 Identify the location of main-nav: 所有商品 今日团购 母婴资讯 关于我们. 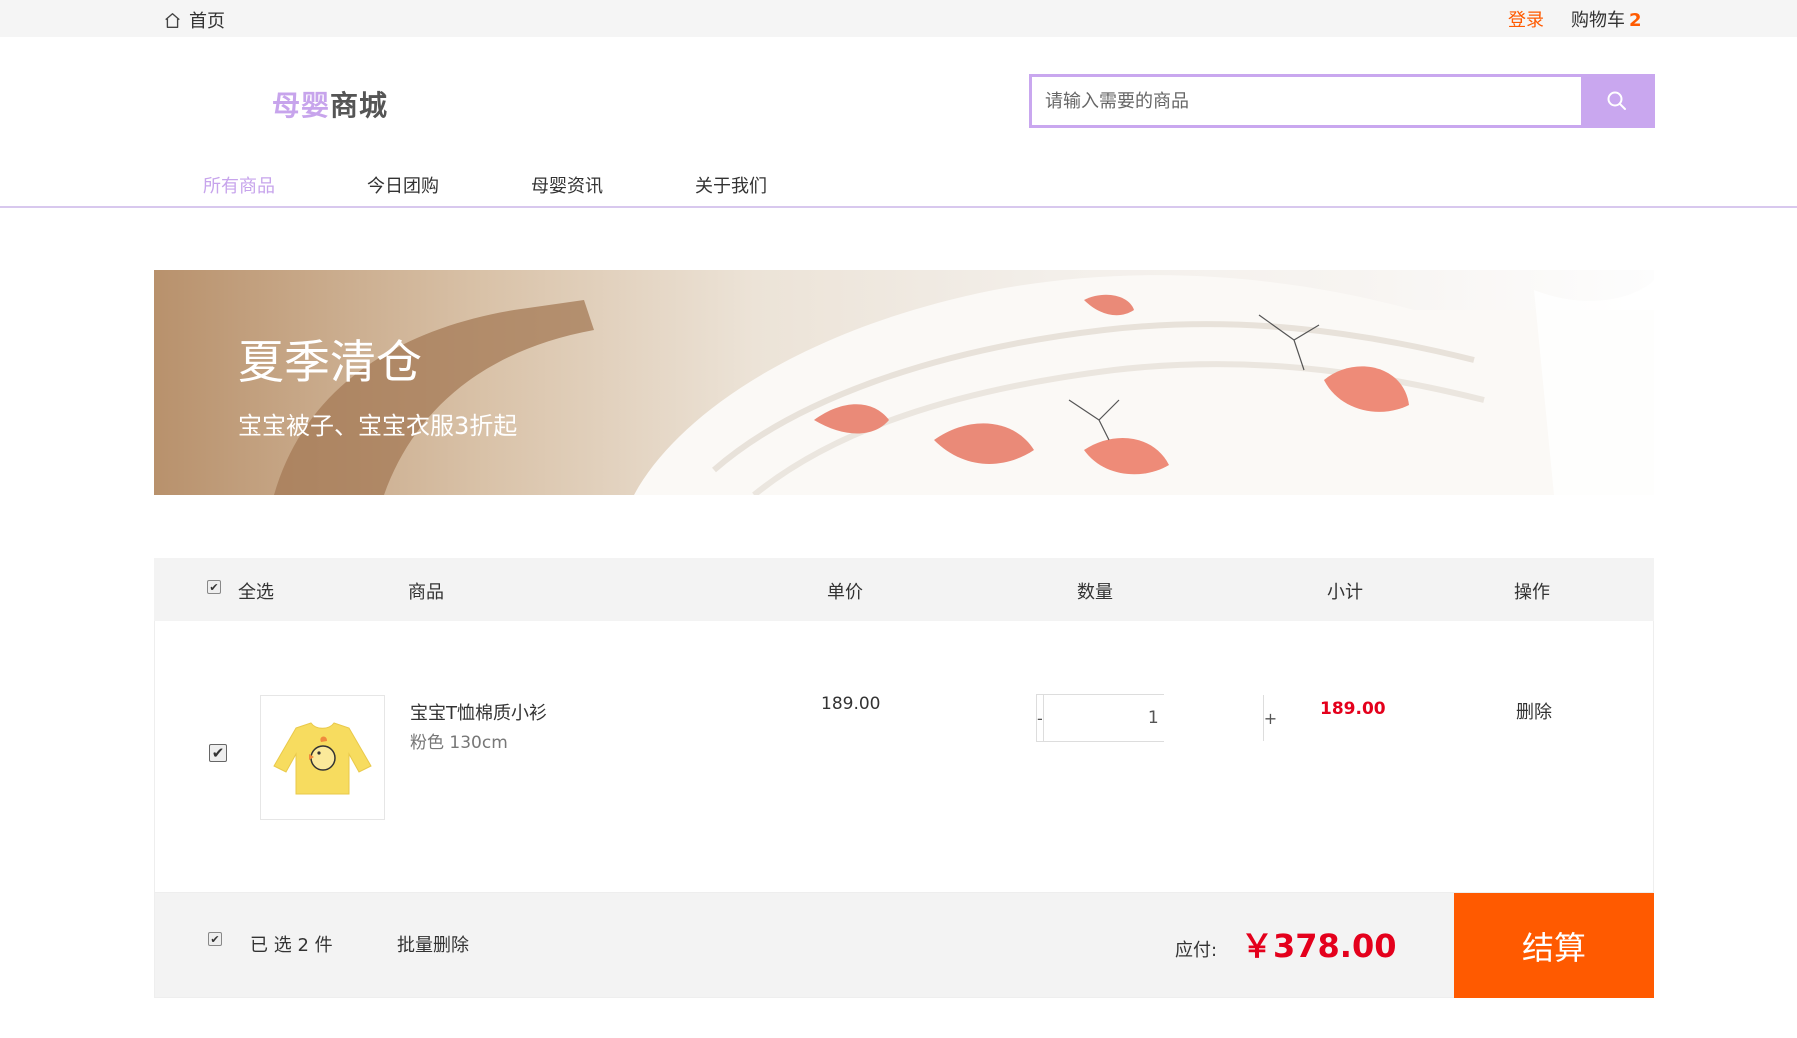
(898, 184).